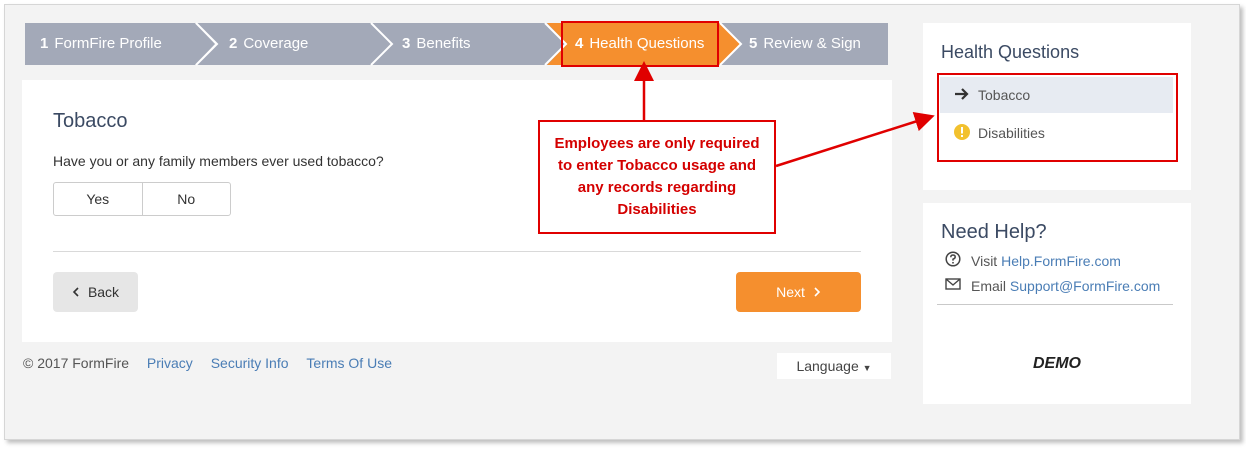 This screenshot has width=1246, height=449. Describe the element at coordinates (457, 251) in the screenshot. I see `divider` at that location.